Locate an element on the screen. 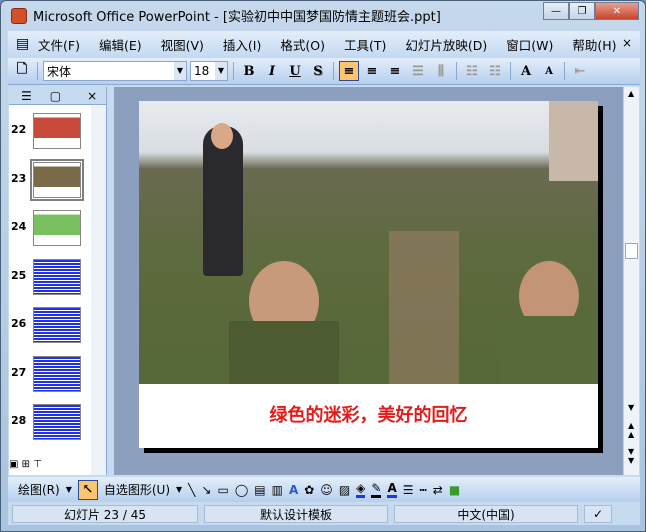  menu-insert: 插入(I) is located at coordinates (242, 44).